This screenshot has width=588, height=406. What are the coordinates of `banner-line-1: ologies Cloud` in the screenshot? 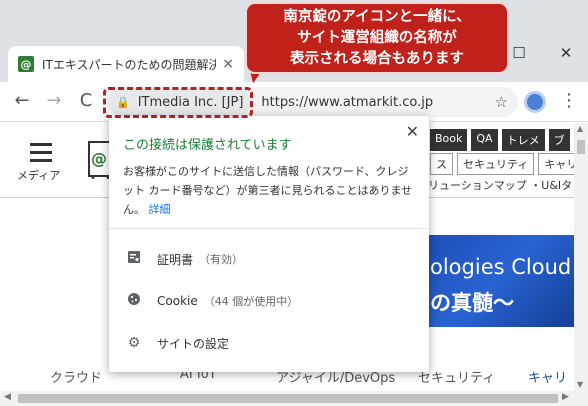 It's located at (501, 267).